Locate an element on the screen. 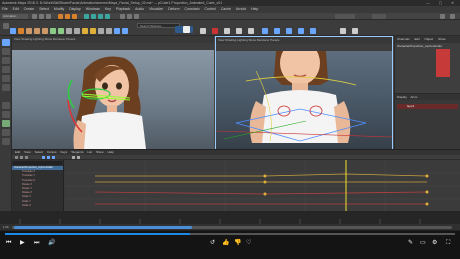  live-surface-field is located at coordinates (345, 16).